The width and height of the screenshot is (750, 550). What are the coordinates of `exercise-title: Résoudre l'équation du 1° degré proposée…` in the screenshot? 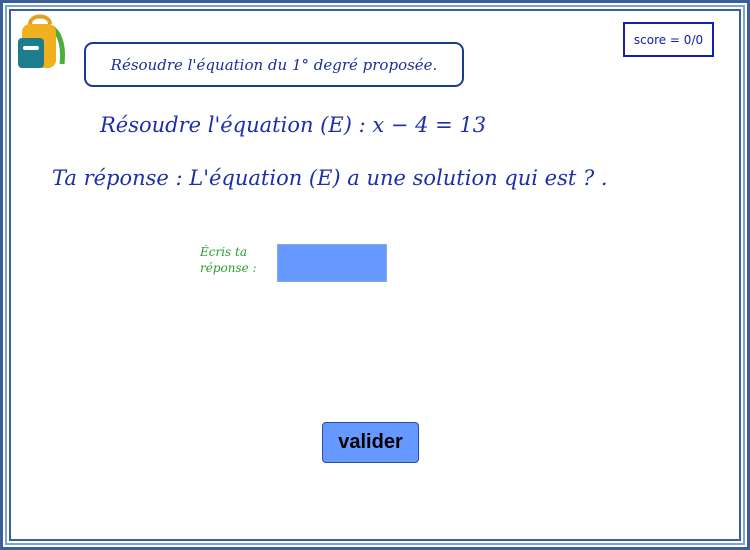 It's located at (274, 64).